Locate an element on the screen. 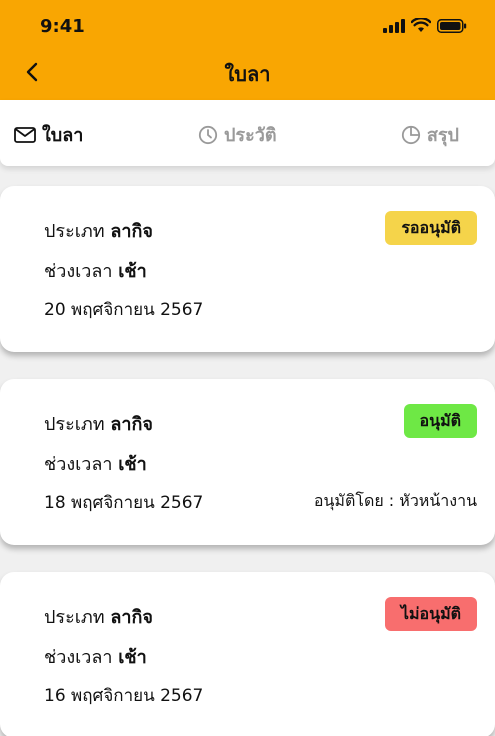 Image resolution: width=495 pixels, height=736 pixels. status-icons is located at coordinates (425, 25).